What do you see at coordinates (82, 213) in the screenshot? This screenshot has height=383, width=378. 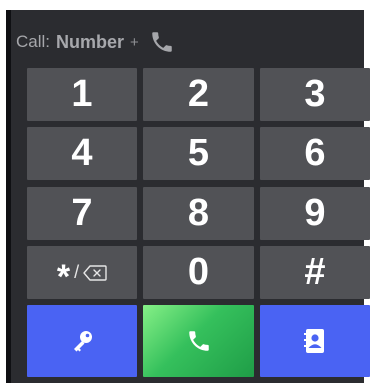 I see `key-7: 7` at bounding box center [82, 213].